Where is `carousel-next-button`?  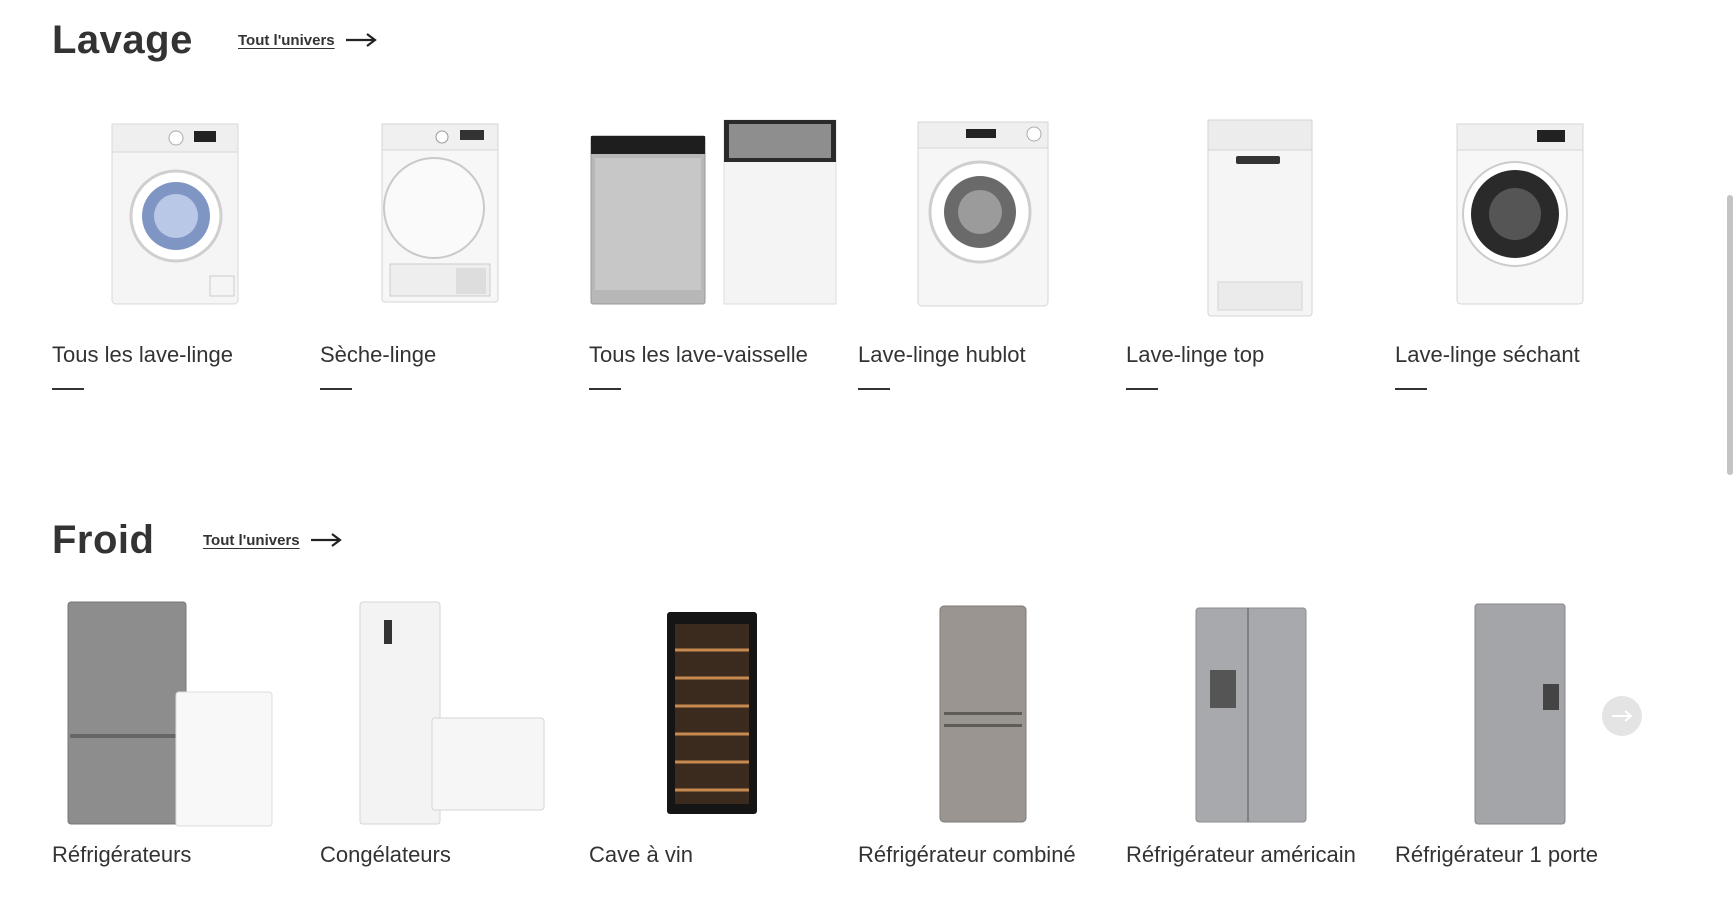
carousel-next-button is located at coordinates (1622, 716).